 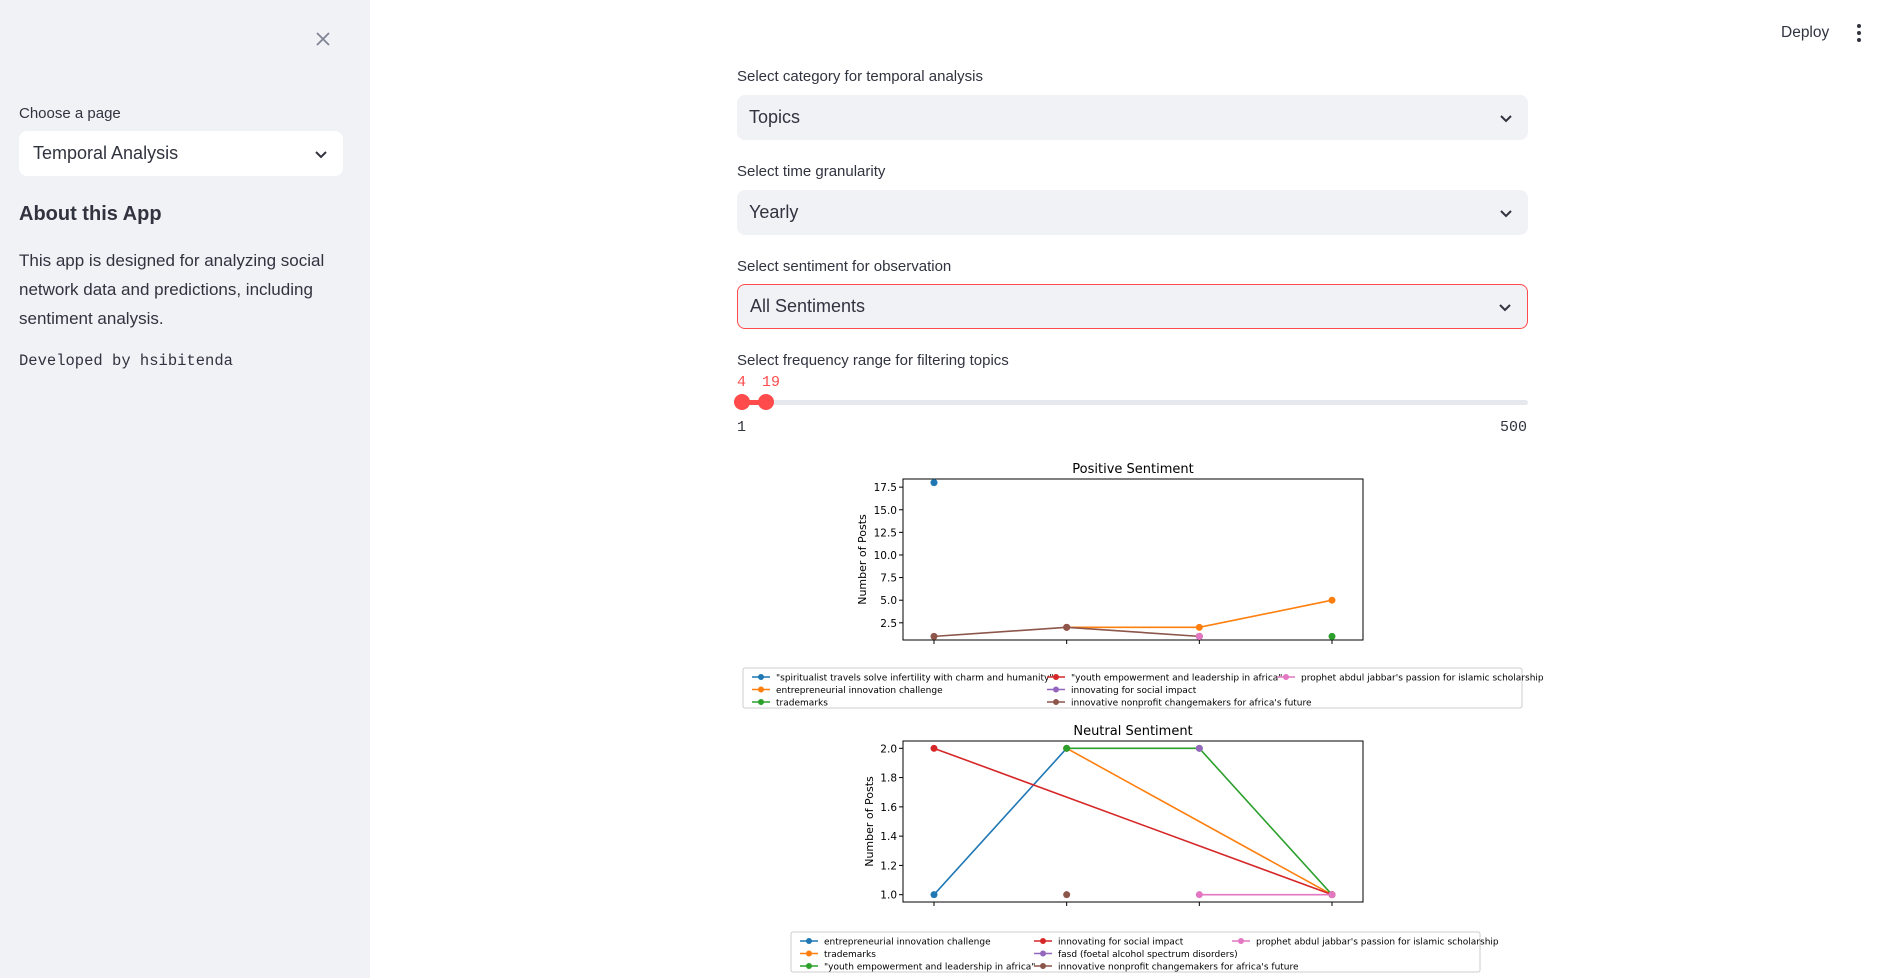 What do you see at coordinates (1805, 33) in the screenshot?
I see `deploy-button: Deploy` at bounding box center [1805, 33].